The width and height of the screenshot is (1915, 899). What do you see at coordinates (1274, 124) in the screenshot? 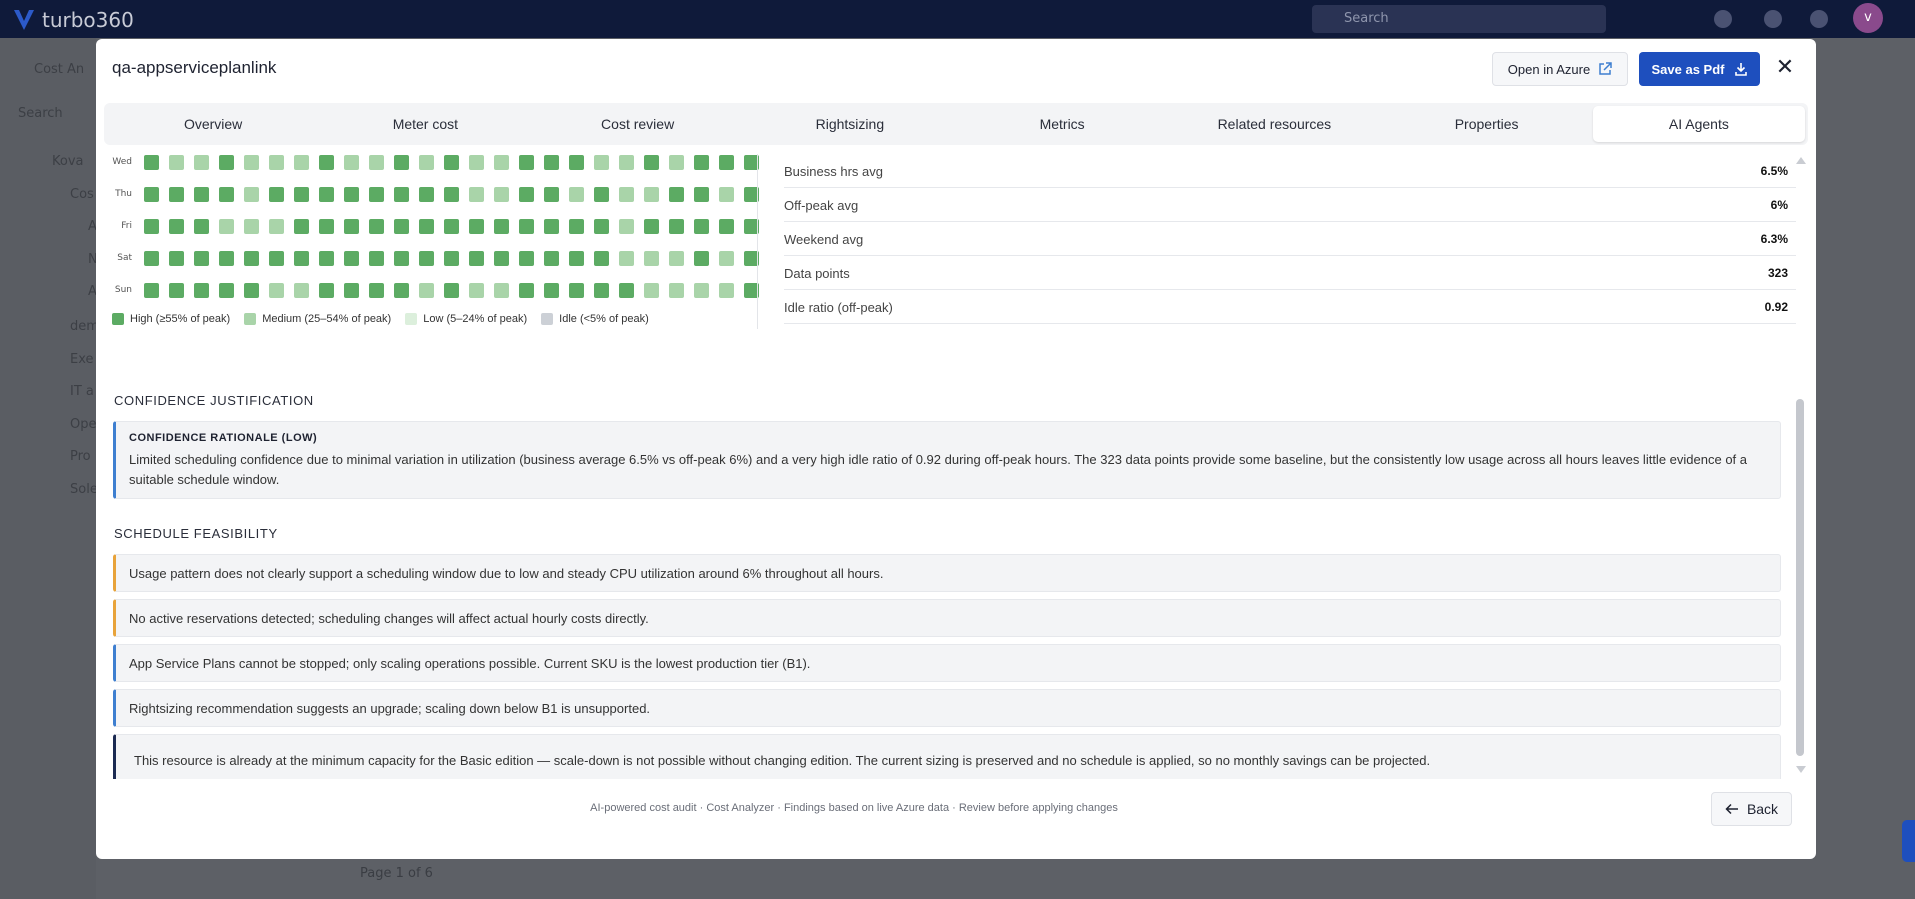
I see `tab-related-resources: Related resources` at bounding box center [1274, 124].